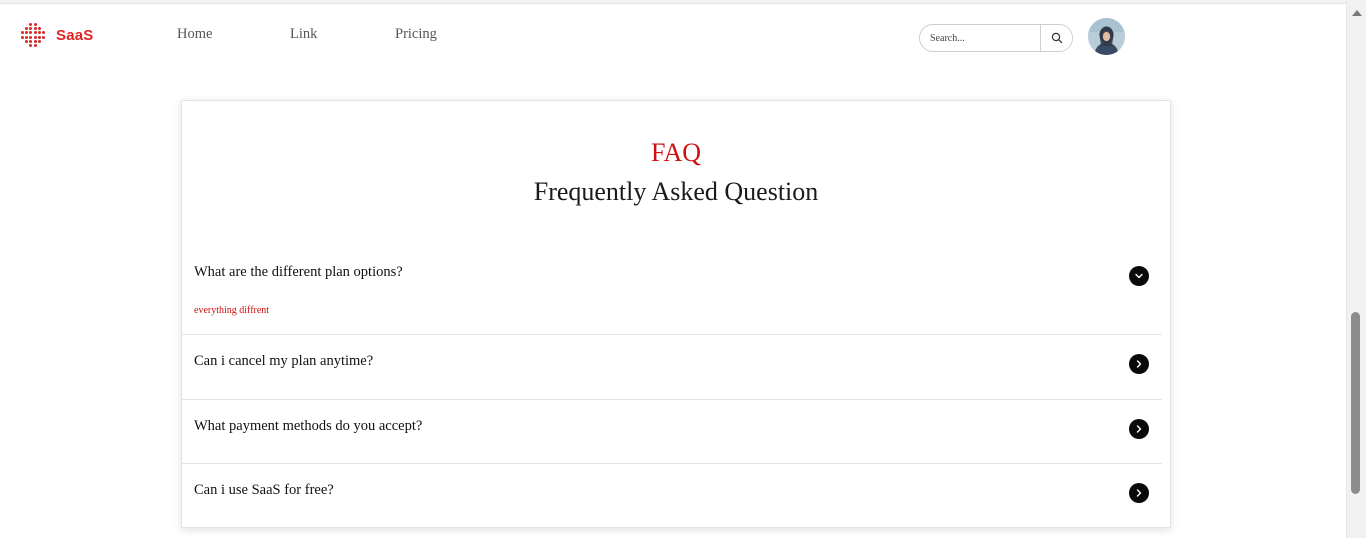 Image resolution: width=1366 pixels, height=538 pixels. What do you see at coordinates (1356, 269) in the screenshot?
I see `vertical-scrollbar` at bounding box center [1356, 269].